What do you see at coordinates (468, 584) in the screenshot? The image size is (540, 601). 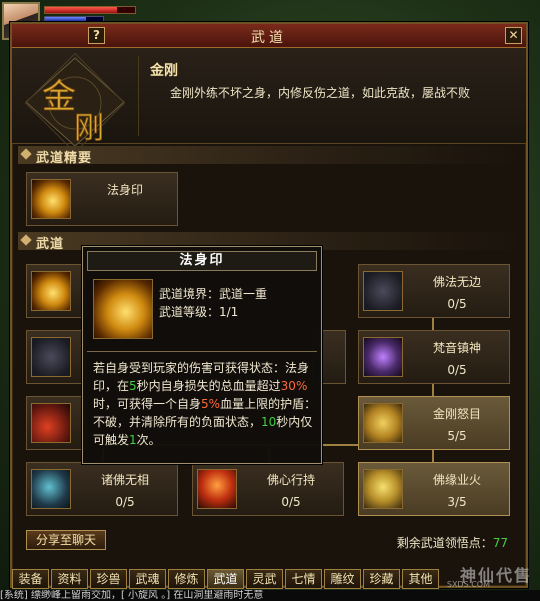 I see `watermark-url: SXDS.COM` at bounding box center [468, 584].